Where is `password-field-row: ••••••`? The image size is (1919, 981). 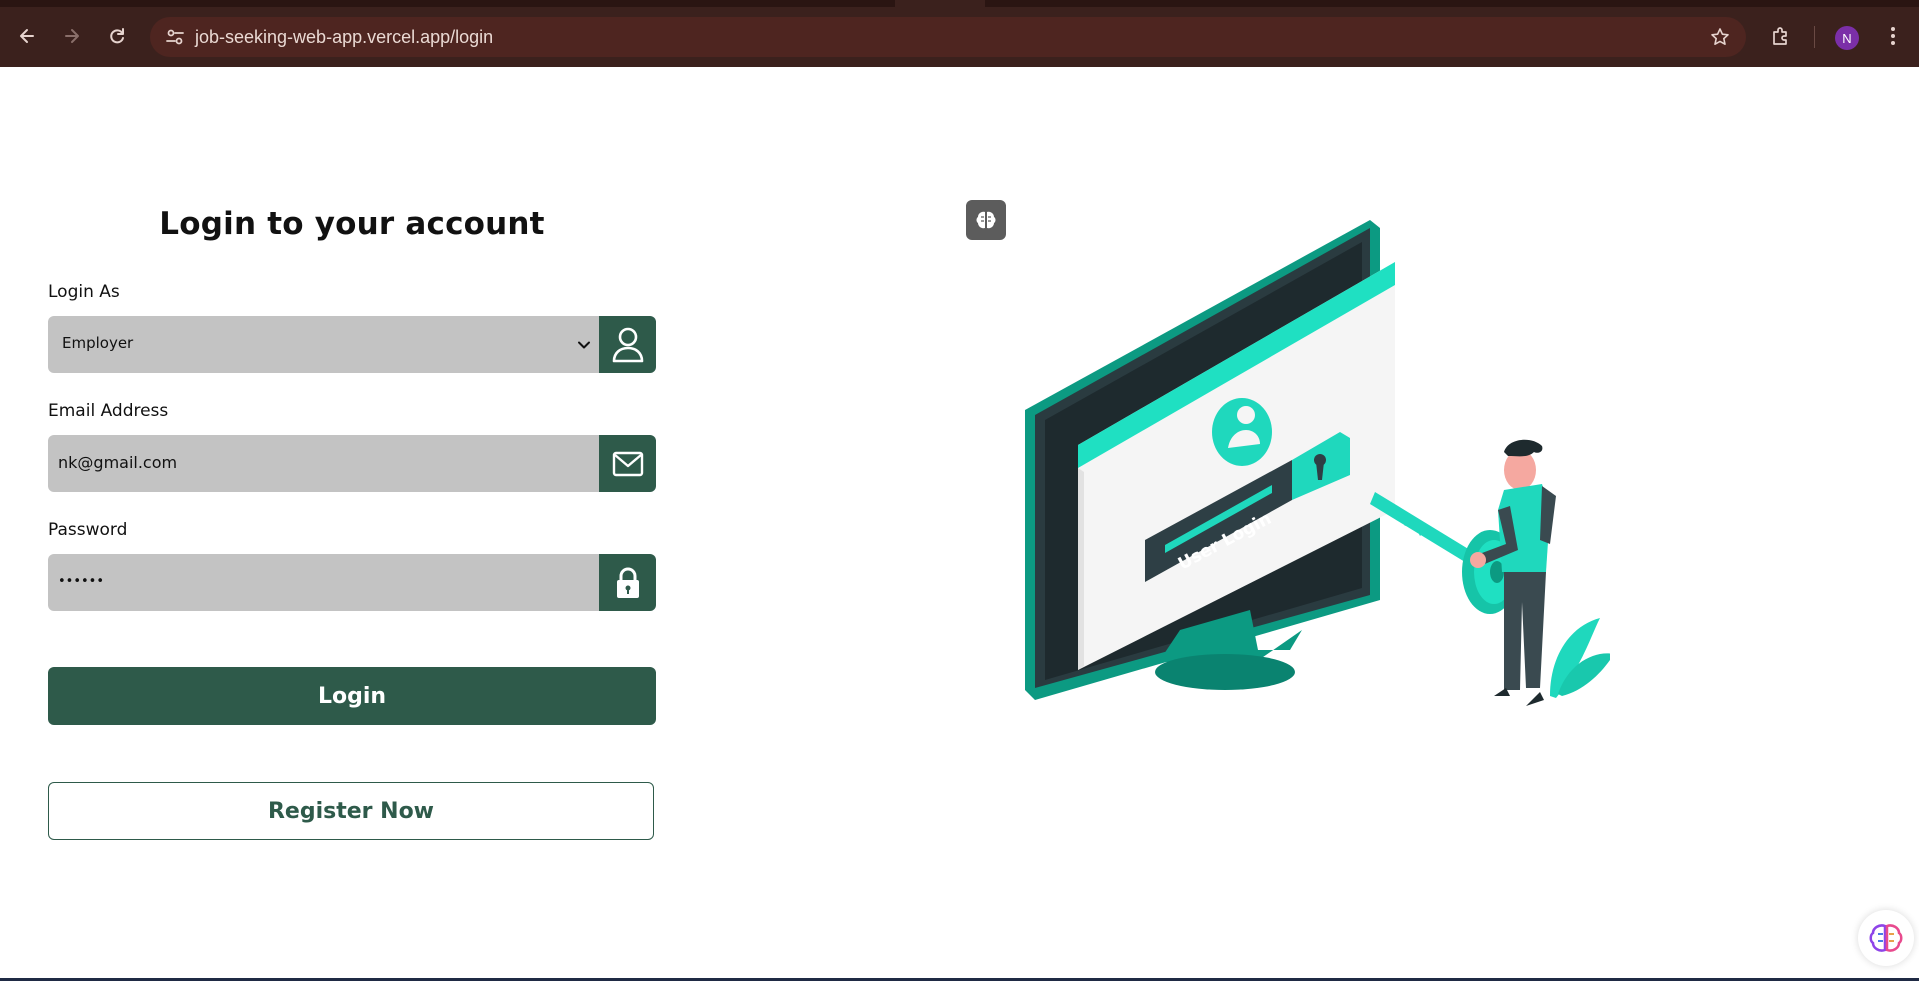
password-field-row: •••••• is located at coordinates (352, 582).